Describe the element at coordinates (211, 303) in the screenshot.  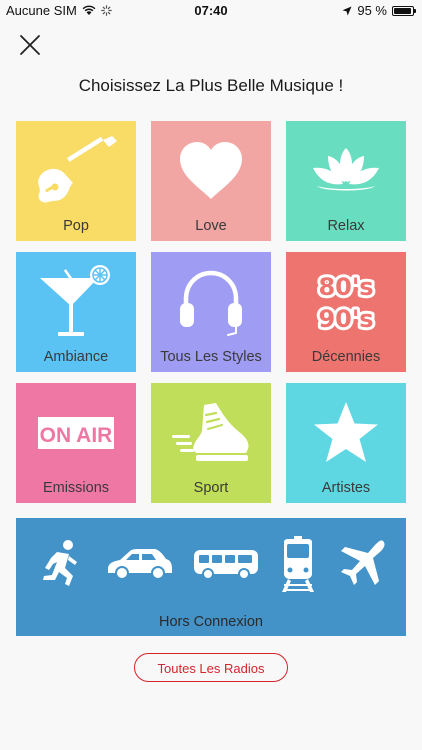
I see `headphones-icon` at that location.